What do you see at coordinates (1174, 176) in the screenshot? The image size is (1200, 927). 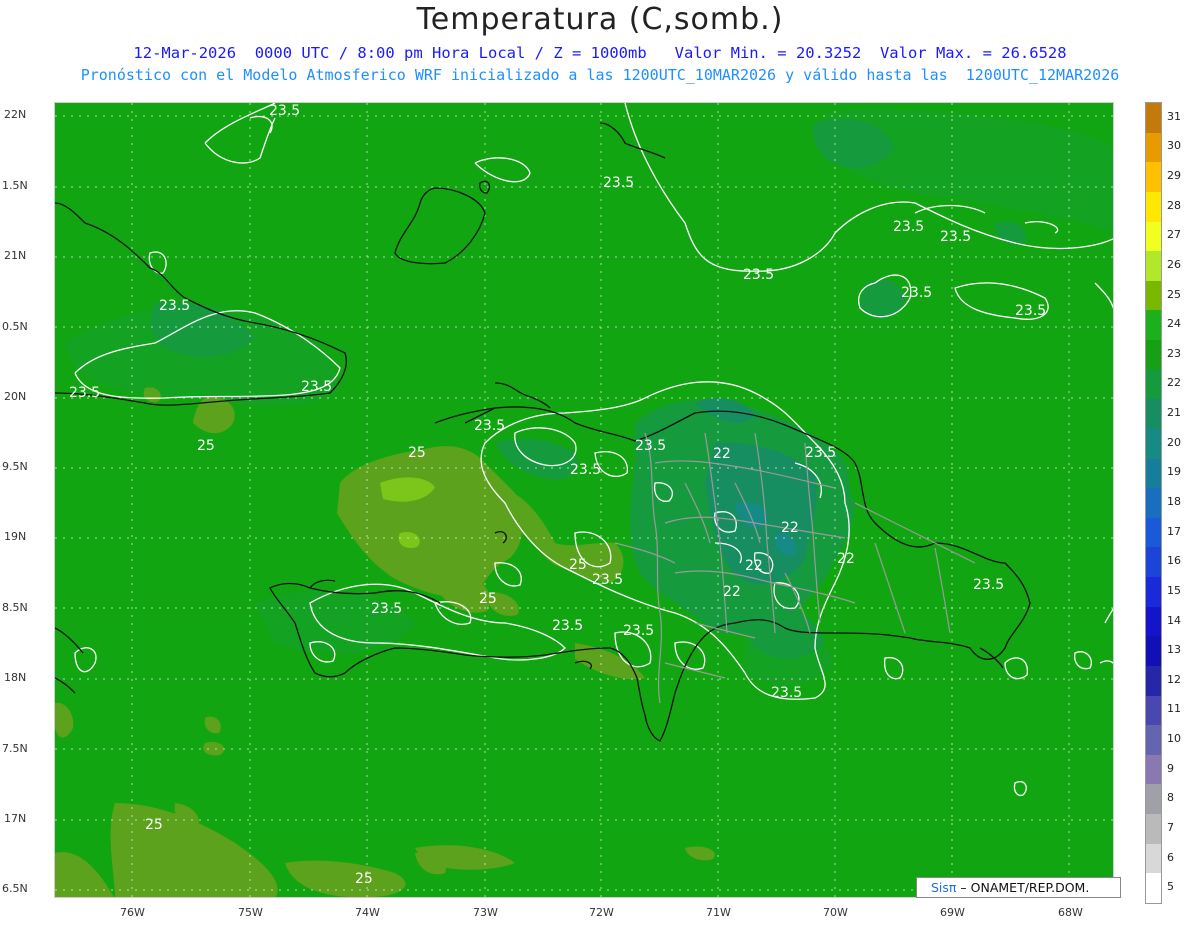 I see `colorbar-tick-label: 29` at bounding box center [1174, 176].